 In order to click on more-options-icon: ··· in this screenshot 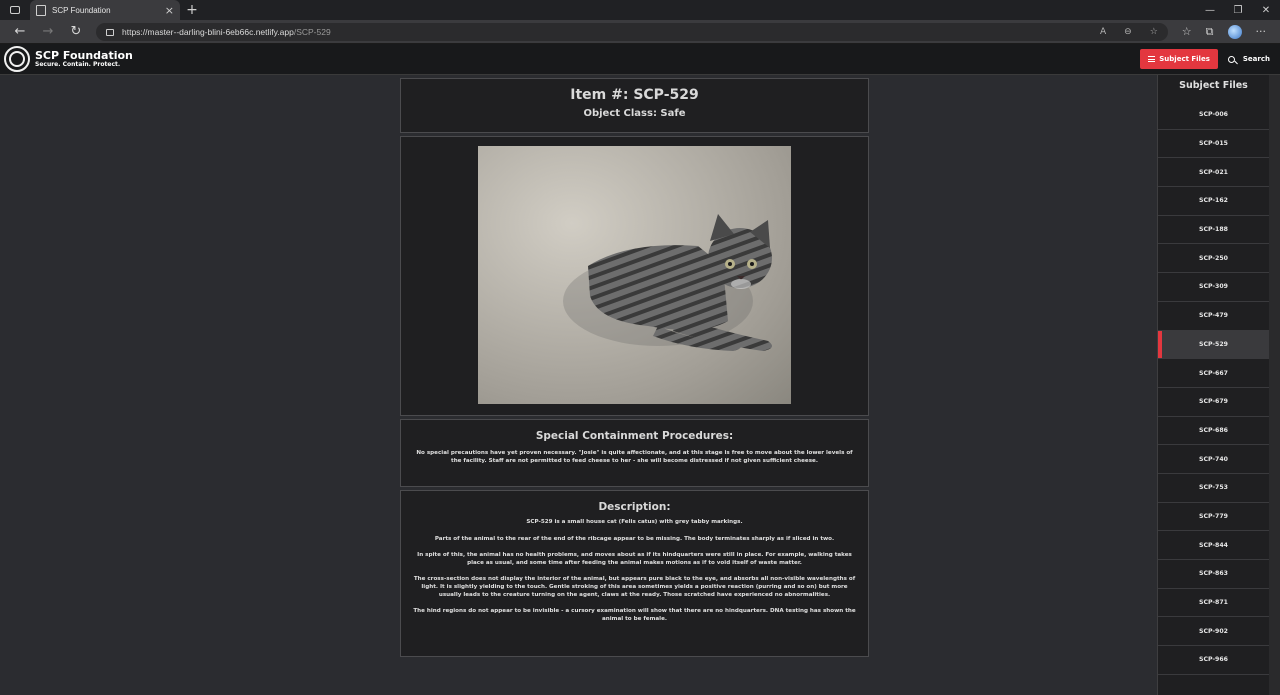, I will do `click(1261, 31)`.